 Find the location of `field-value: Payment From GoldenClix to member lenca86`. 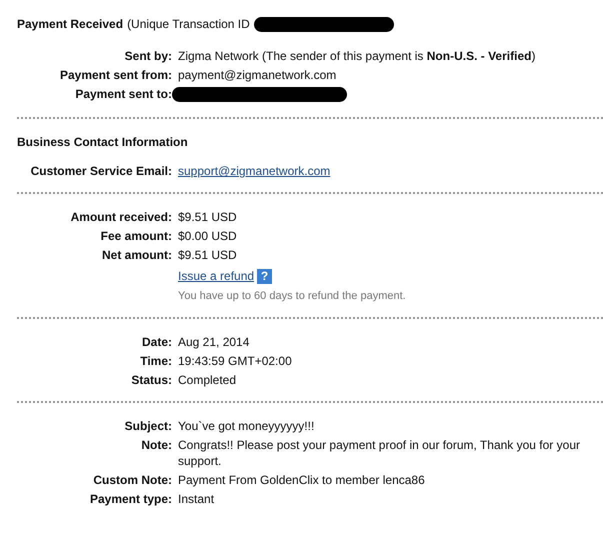

field-value: Payment From GoldenClix to member lenca86 is located at coordinates (301, 480).